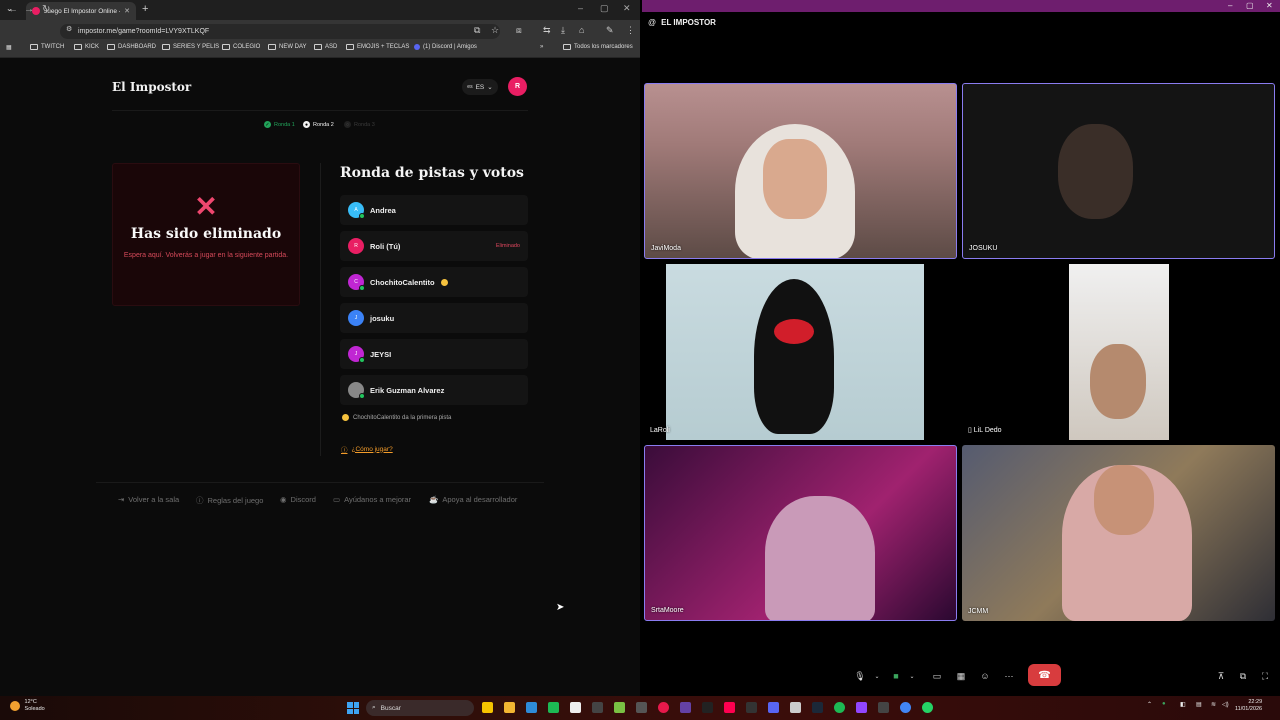 The height and width of the screenshot is (720, 1280). I want to click on bookmark-asd: ASD, so click(325, 47).